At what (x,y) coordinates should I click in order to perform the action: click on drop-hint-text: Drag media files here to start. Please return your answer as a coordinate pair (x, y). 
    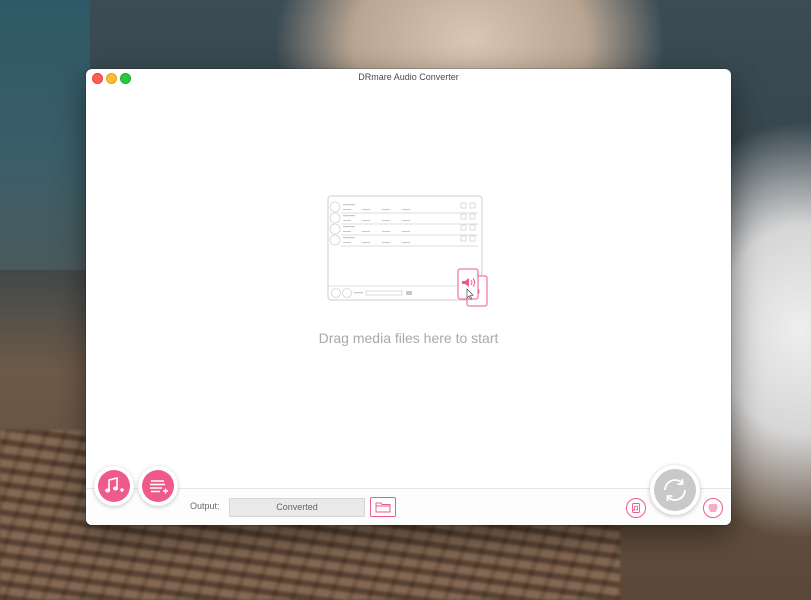
    Looking at the image, I should click on (408, 338).